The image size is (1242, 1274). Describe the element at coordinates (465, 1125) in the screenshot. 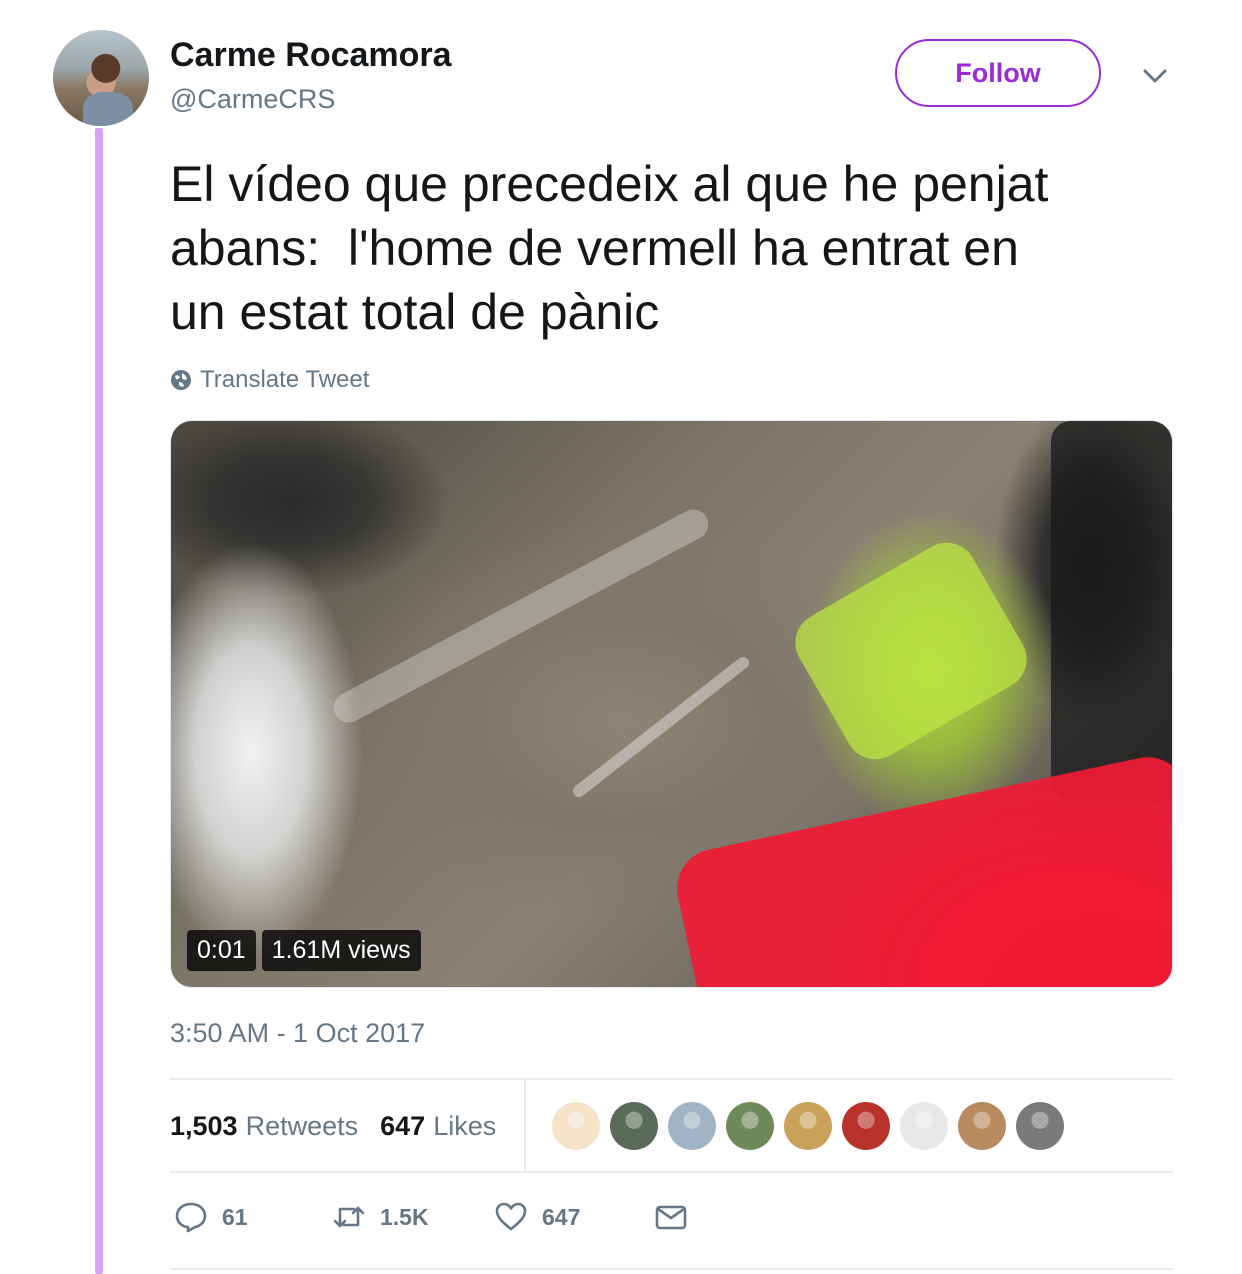

I see `likes-label: Likes` at that location.